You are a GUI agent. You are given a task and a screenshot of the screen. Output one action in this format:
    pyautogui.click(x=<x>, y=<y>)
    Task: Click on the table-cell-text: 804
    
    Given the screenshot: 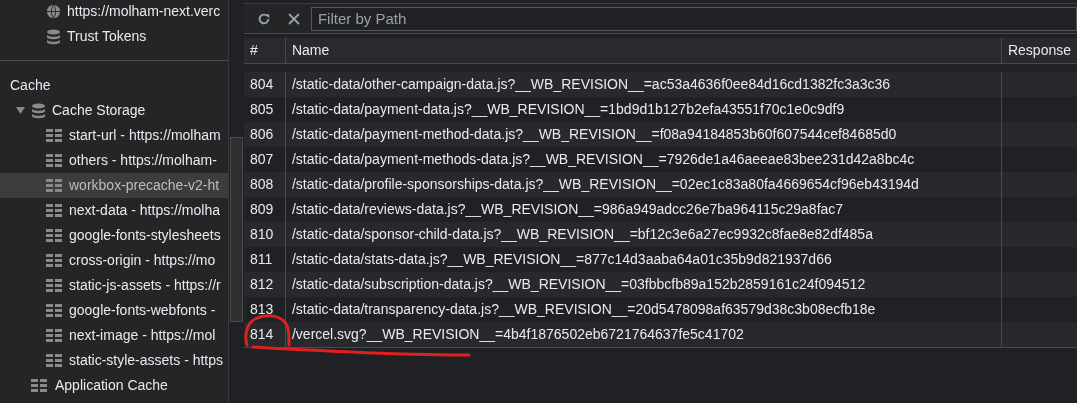 What is the action you would take?
    pyautogui.click(x=261, y=84)
    